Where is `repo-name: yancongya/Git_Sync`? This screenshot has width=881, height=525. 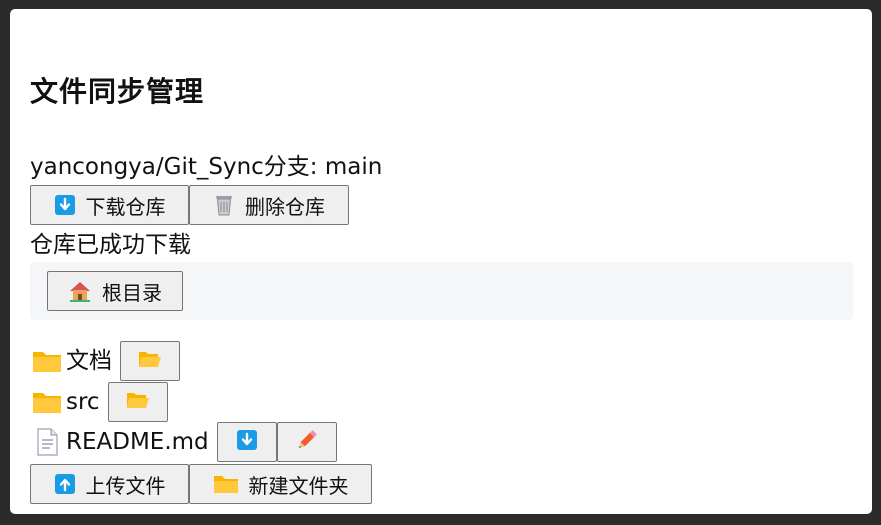 repo-name: yancongya/Git_Sync is located at coordinates (147, 167).